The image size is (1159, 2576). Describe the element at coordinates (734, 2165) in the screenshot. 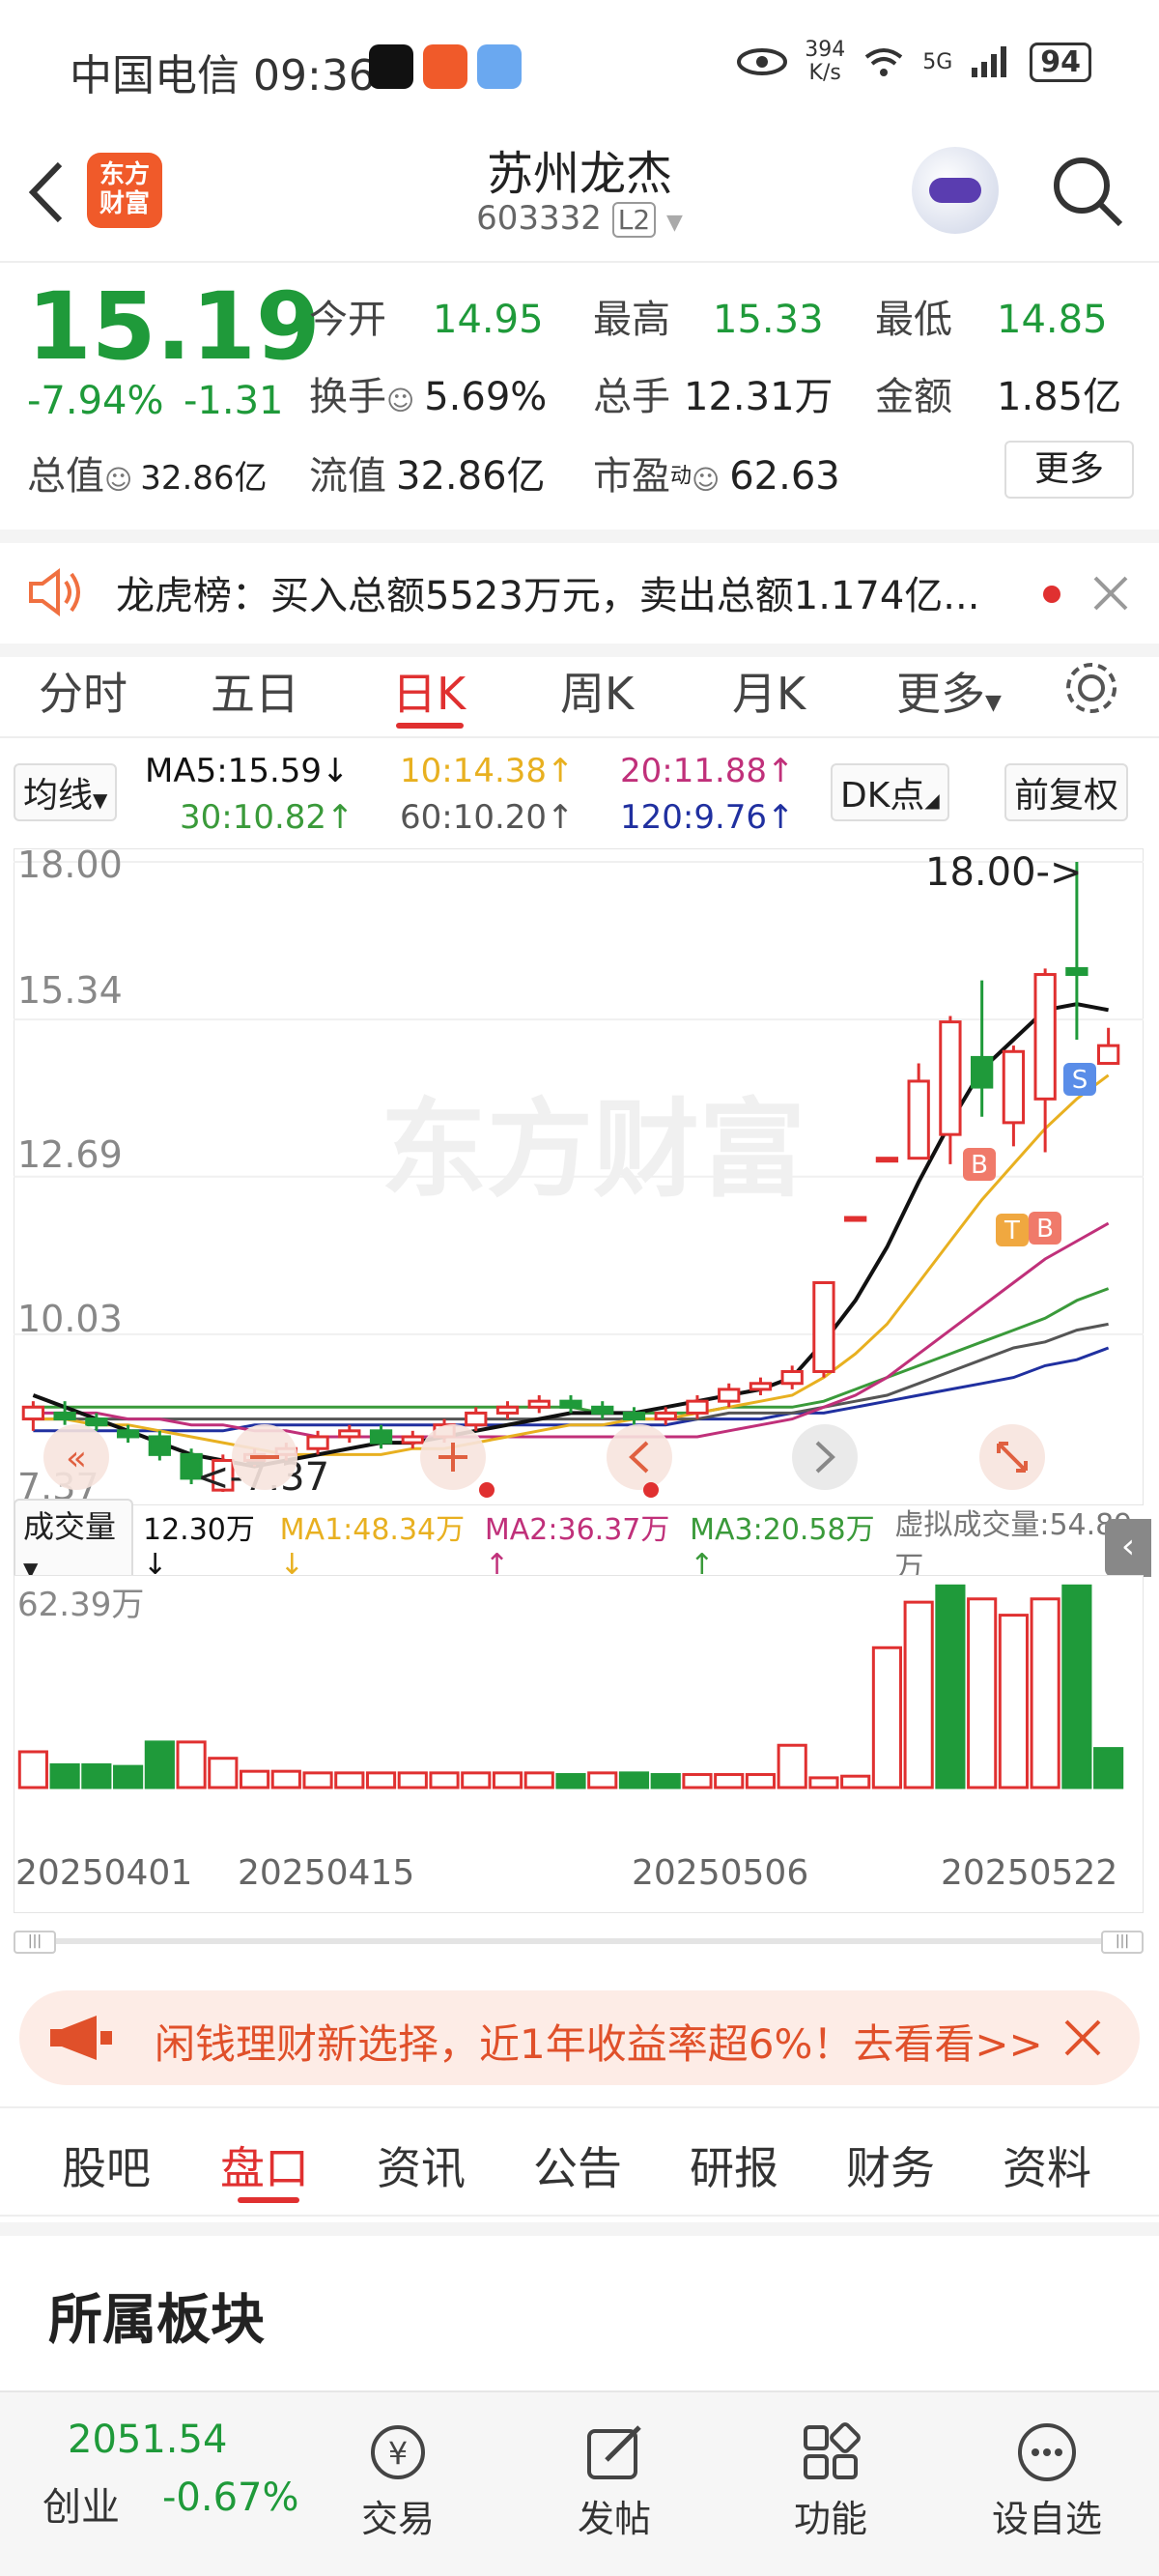

I see `tab-research: 研报` at that location.